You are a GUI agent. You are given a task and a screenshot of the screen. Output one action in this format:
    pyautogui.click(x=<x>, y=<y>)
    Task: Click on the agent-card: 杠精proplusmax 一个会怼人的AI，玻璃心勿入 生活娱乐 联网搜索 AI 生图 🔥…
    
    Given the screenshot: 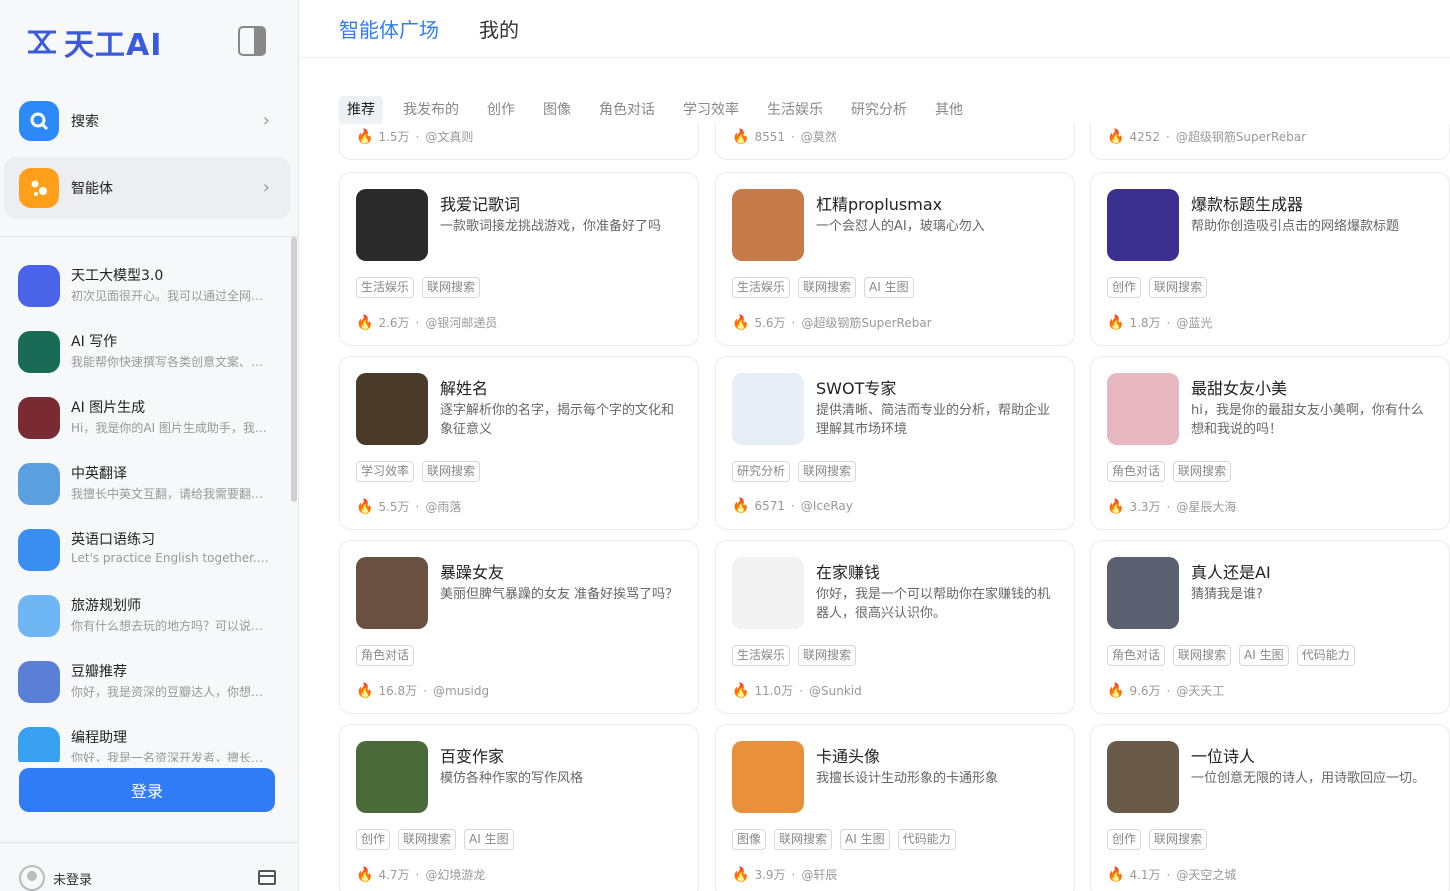 What is the action you would take?
    pyautogui.click(x=895, y=259)
    